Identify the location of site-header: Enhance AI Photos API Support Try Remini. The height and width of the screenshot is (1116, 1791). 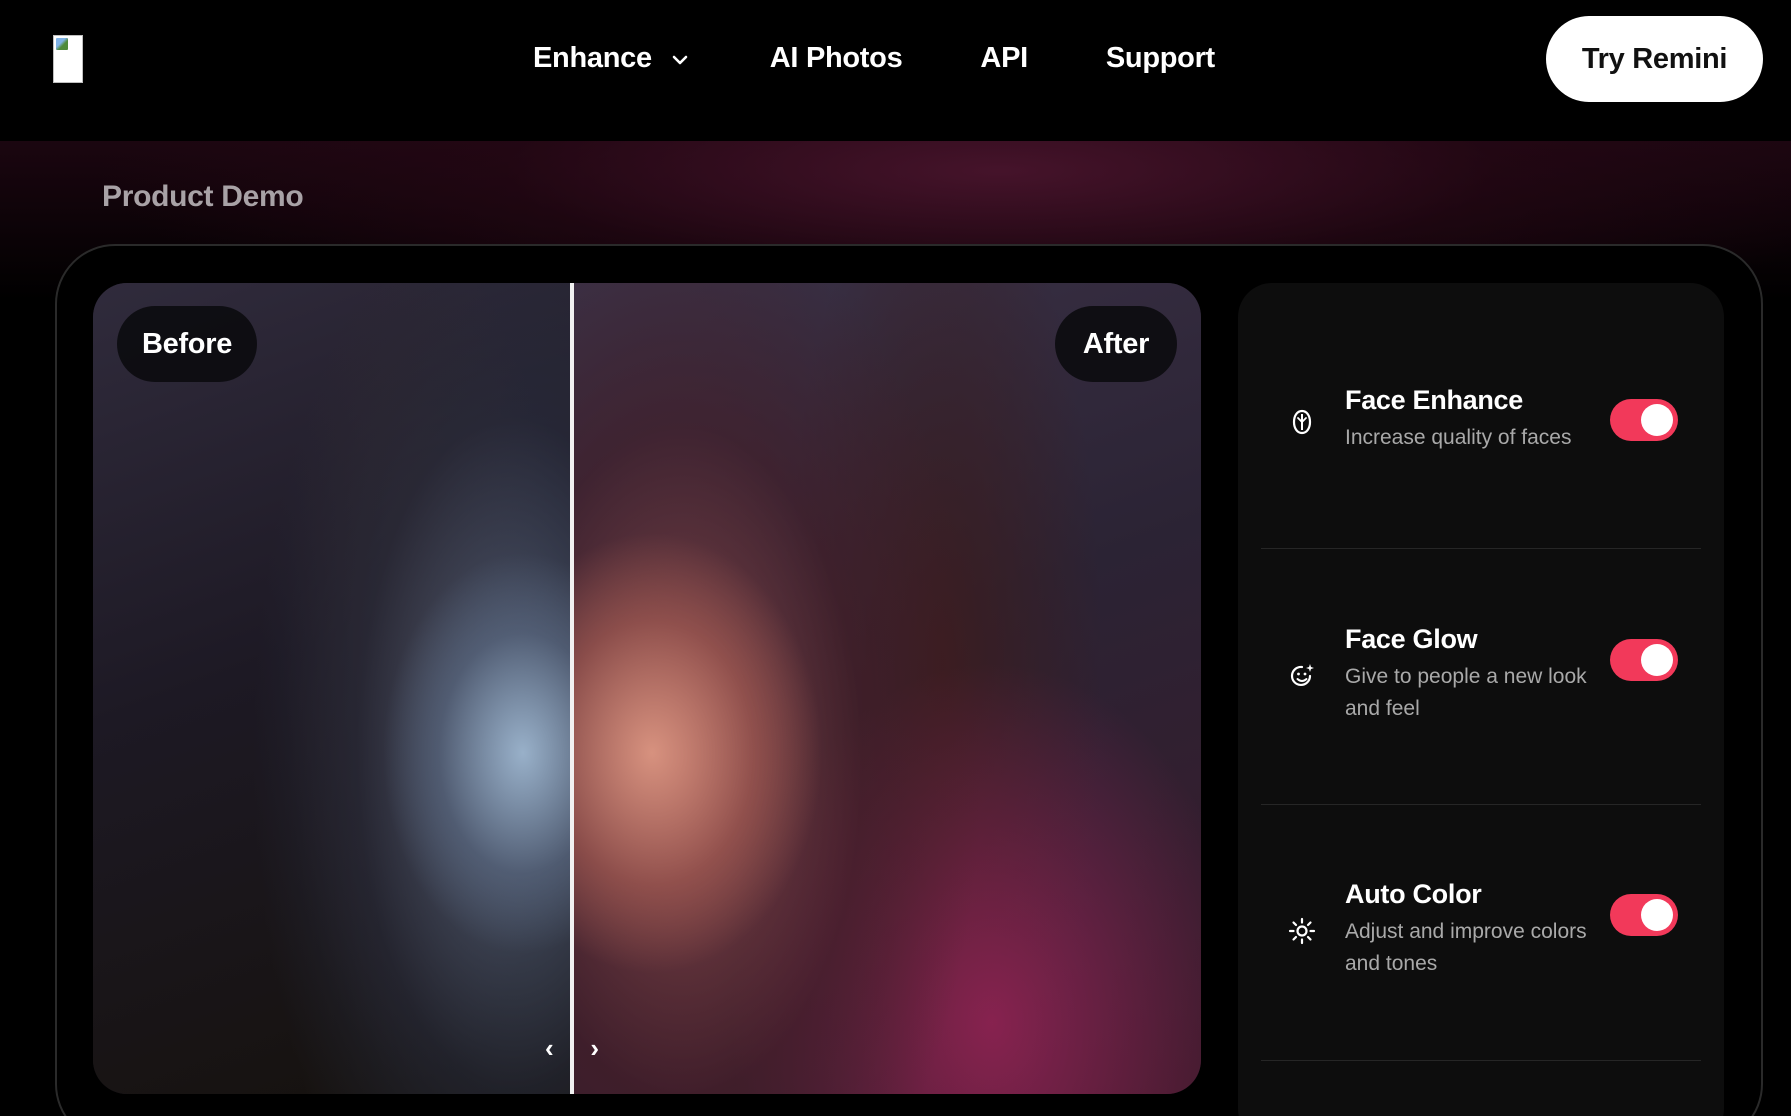
(895, 70).